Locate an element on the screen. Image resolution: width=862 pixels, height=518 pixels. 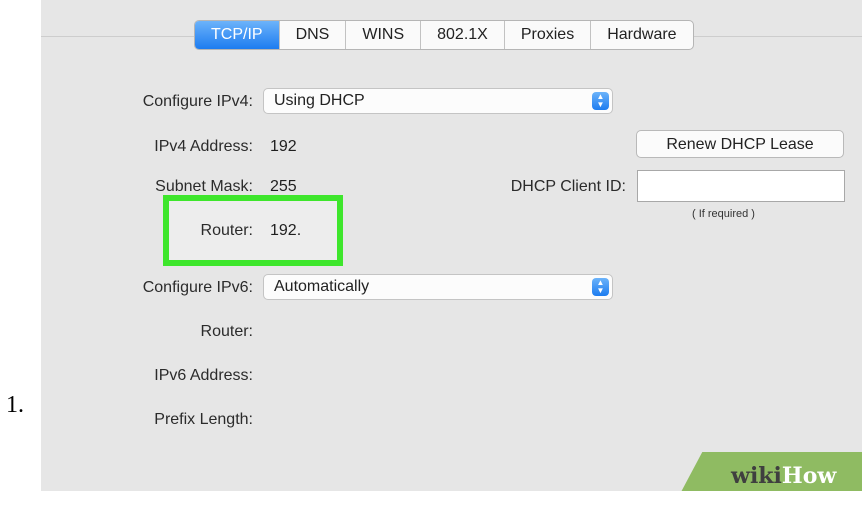
dhcp-client-id-field is located at coordinates (741, 186).